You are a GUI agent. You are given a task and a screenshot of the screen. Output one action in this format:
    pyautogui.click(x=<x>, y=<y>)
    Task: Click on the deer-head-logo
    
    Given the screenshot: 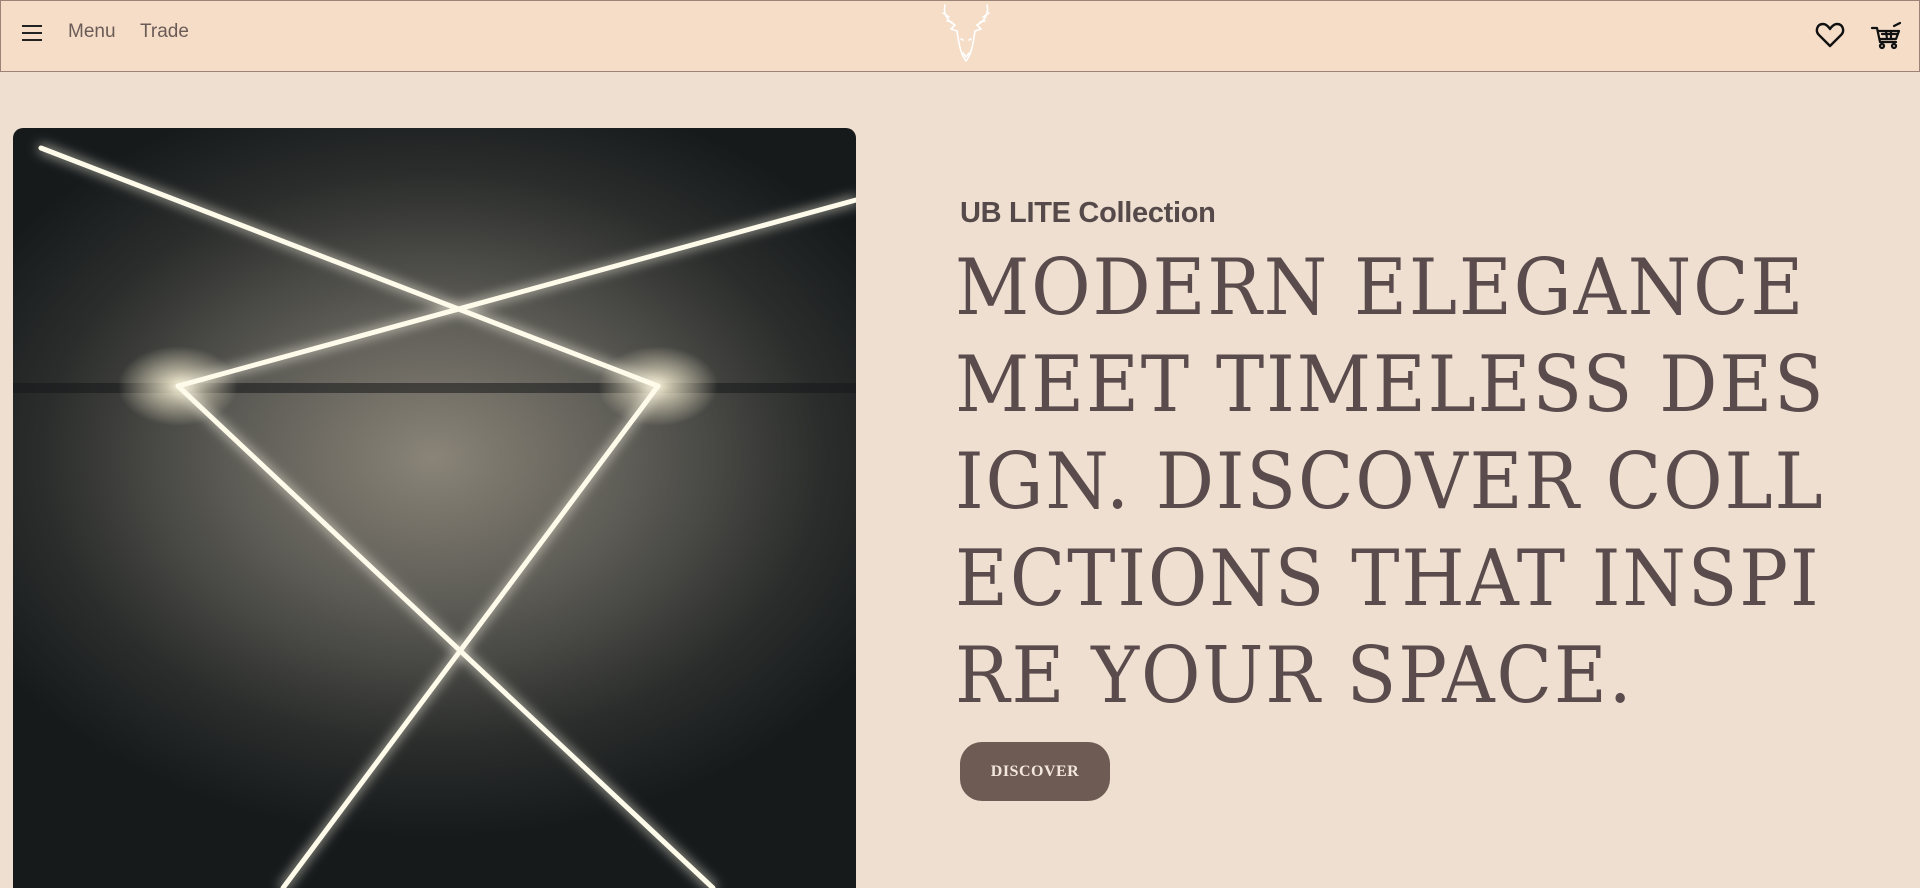 What is the action you would take?
    pyautogui.click(x=966, y=35)
    